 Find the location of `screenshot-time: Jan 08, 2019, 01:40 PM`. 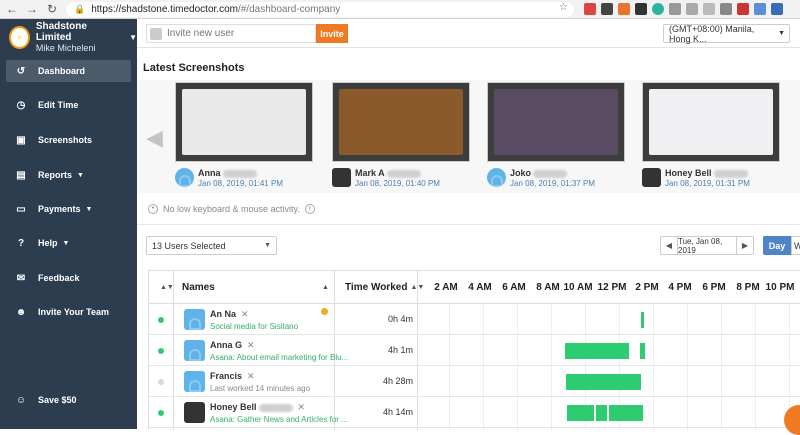

screenshot-time: Jan 08, 2019, 01:40 PM is located at coordinates (397, 183).